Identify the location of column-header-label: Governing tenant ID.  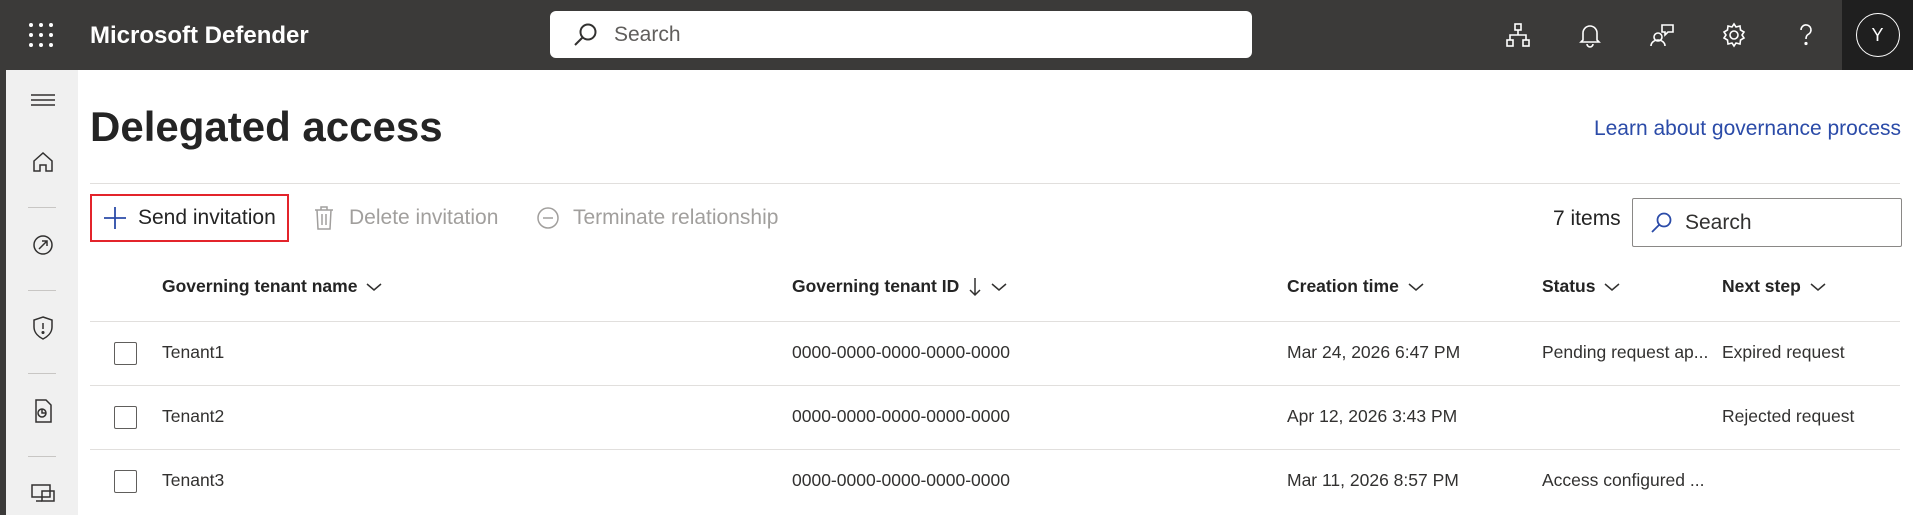
(876, 286).